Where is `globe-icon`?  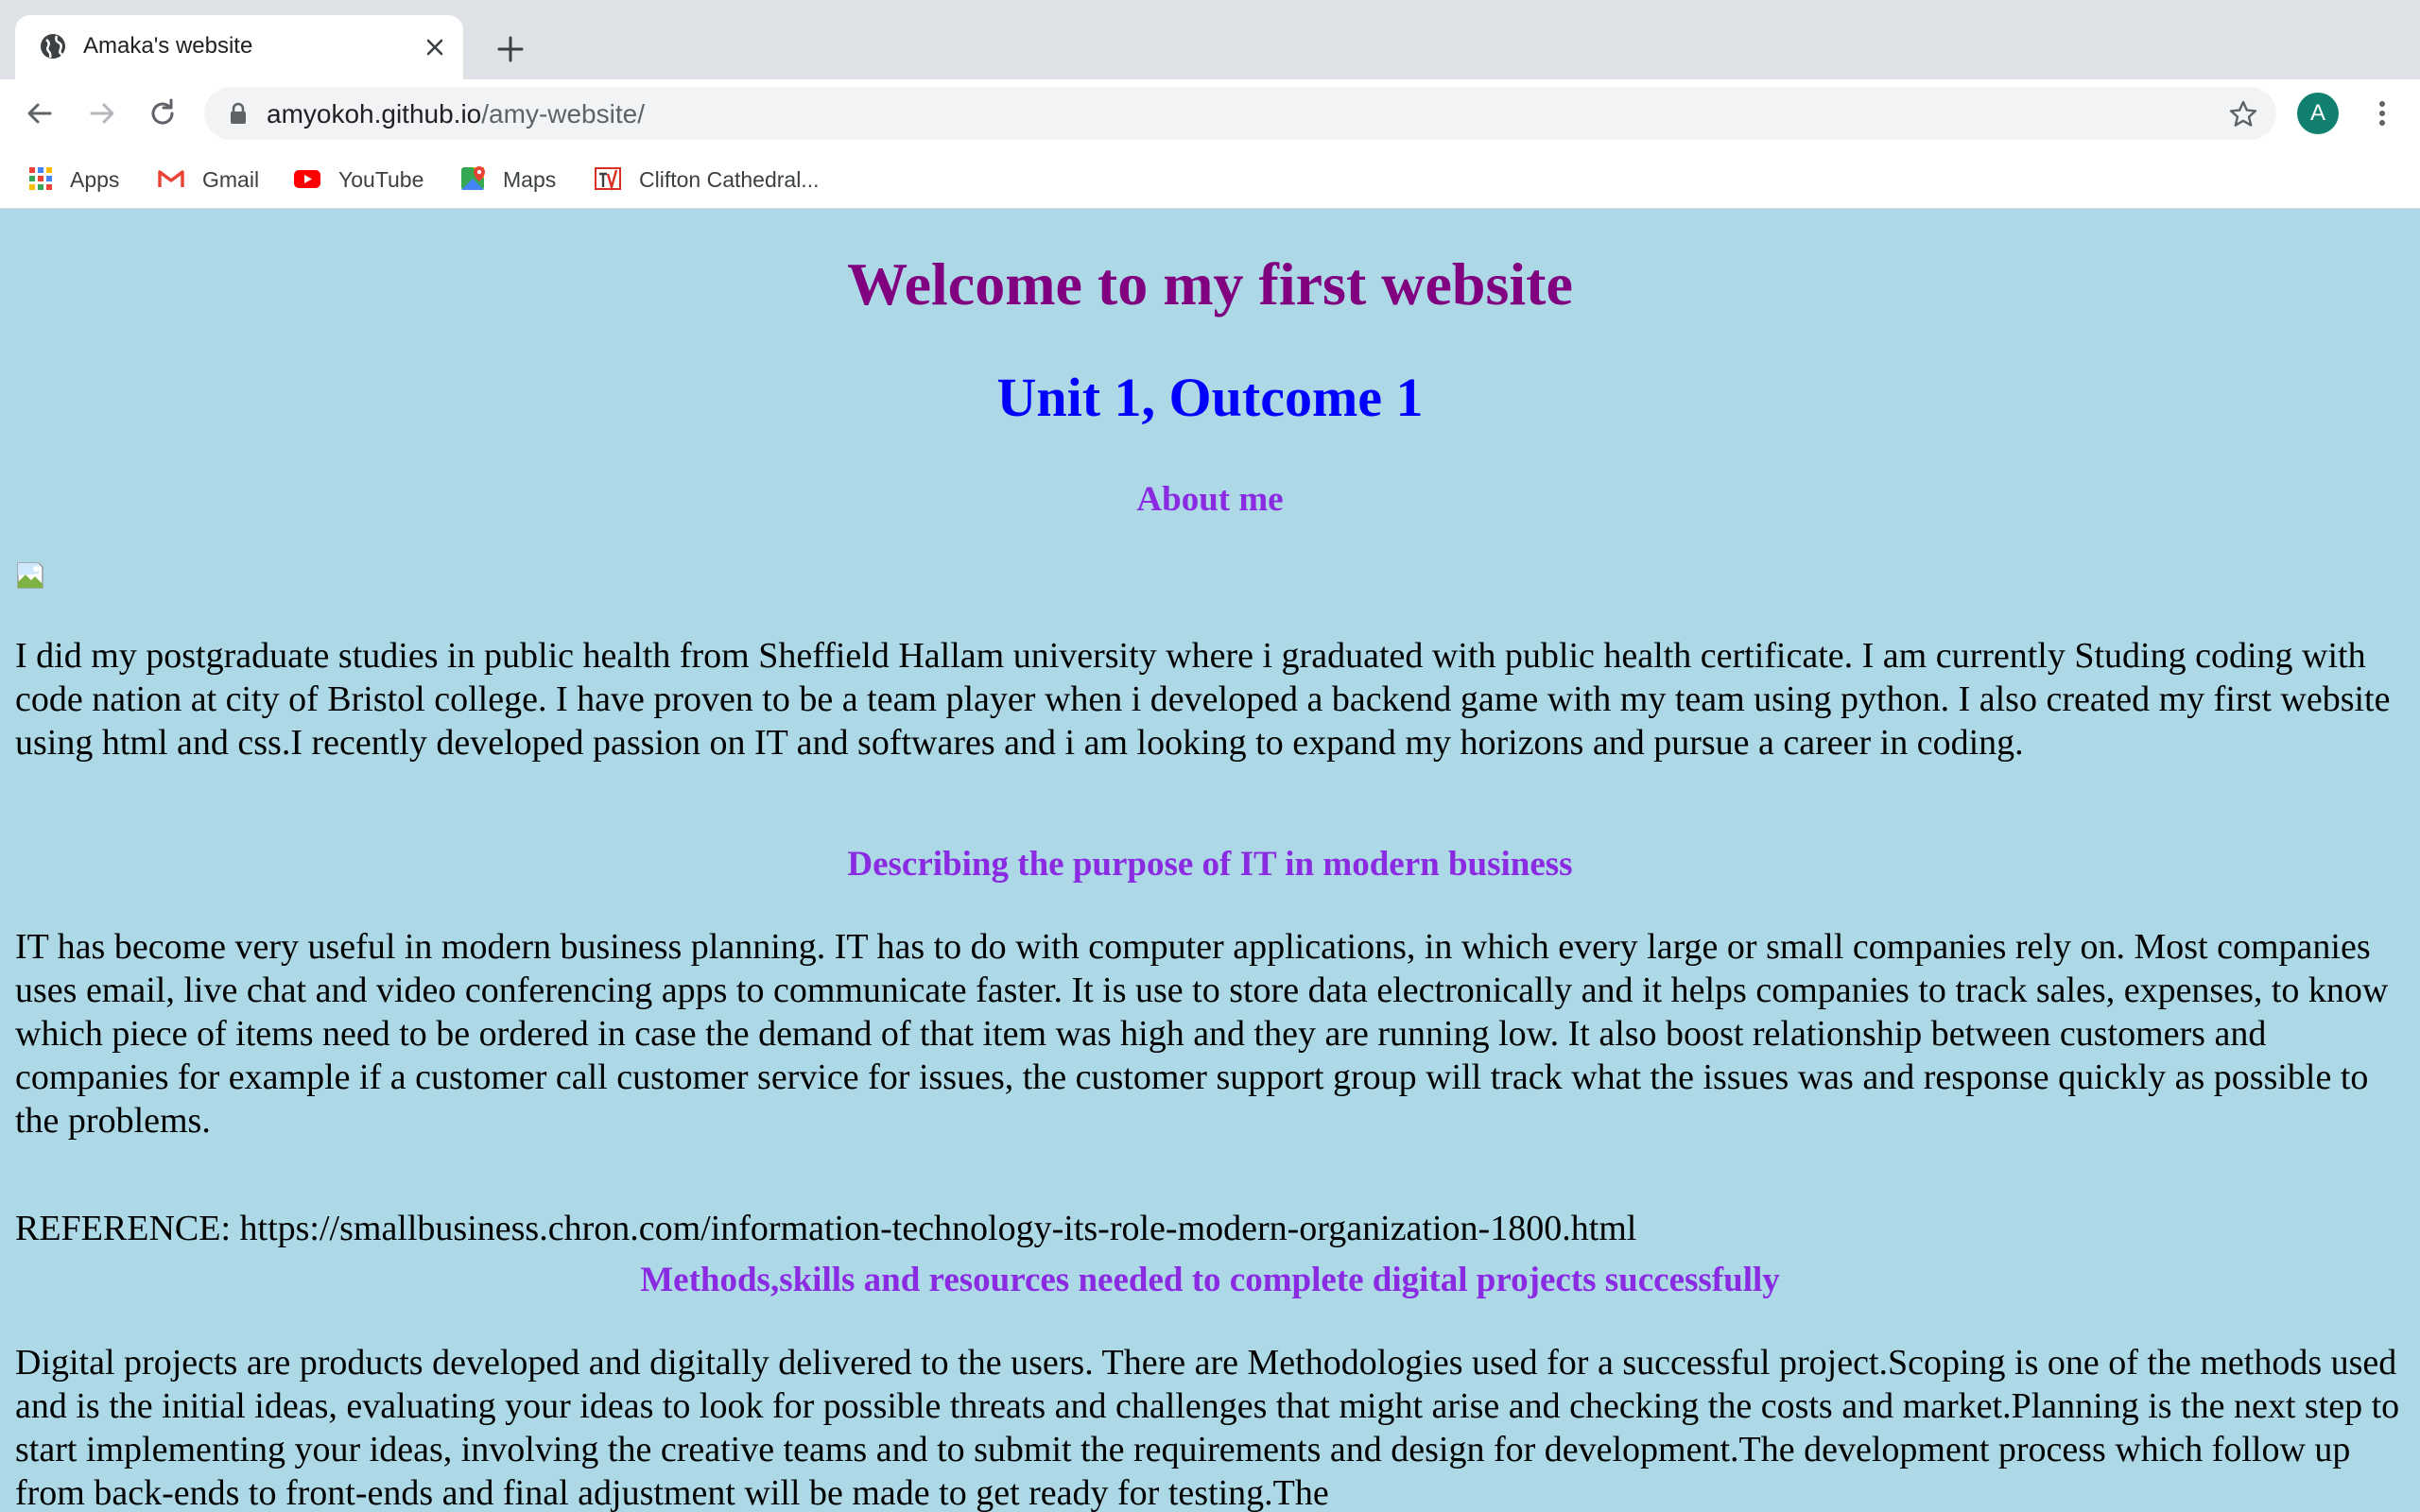
globe-icon is located at coordinates (53, 46).